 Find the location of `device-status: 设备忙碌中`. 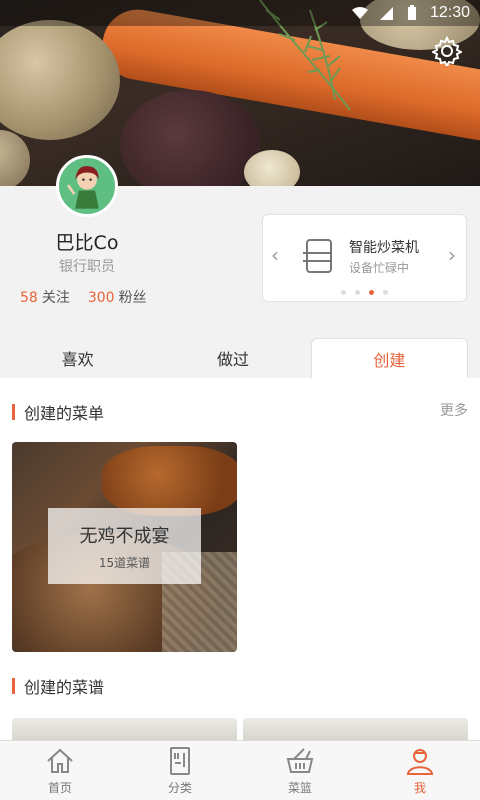

device-status: 设备忙碌中 is located at coordinates (379, 268).